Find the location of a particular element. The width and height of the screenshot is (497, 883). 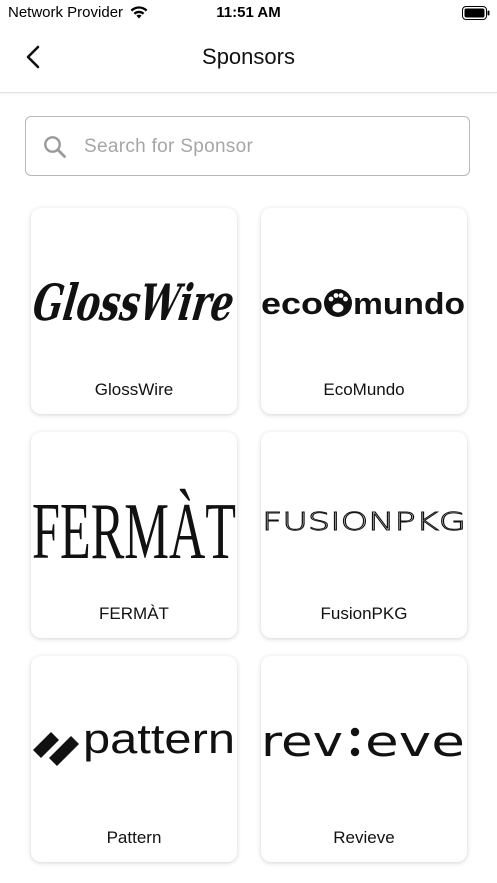

sponsor-logo: pattern is located at coordinates (134, 736).